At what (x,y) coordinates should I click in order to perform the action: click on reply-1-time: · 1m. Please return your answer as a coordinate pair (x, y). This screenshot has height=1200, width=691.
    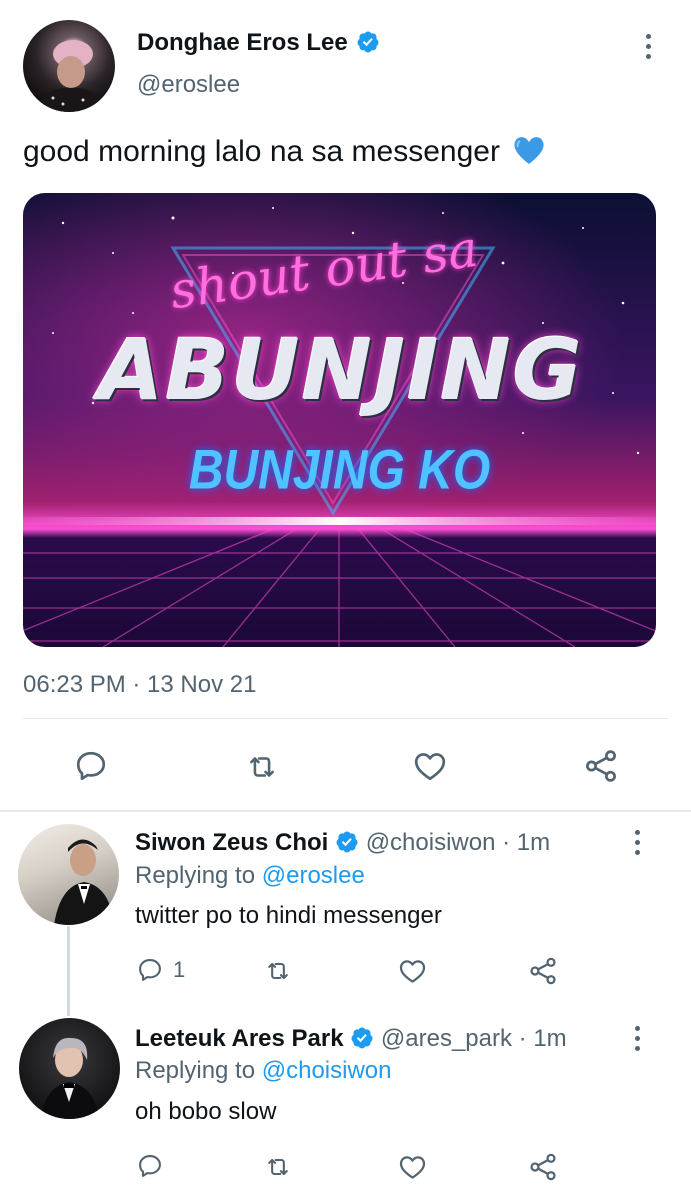
    Looking at the image, I should click on (526, 842).